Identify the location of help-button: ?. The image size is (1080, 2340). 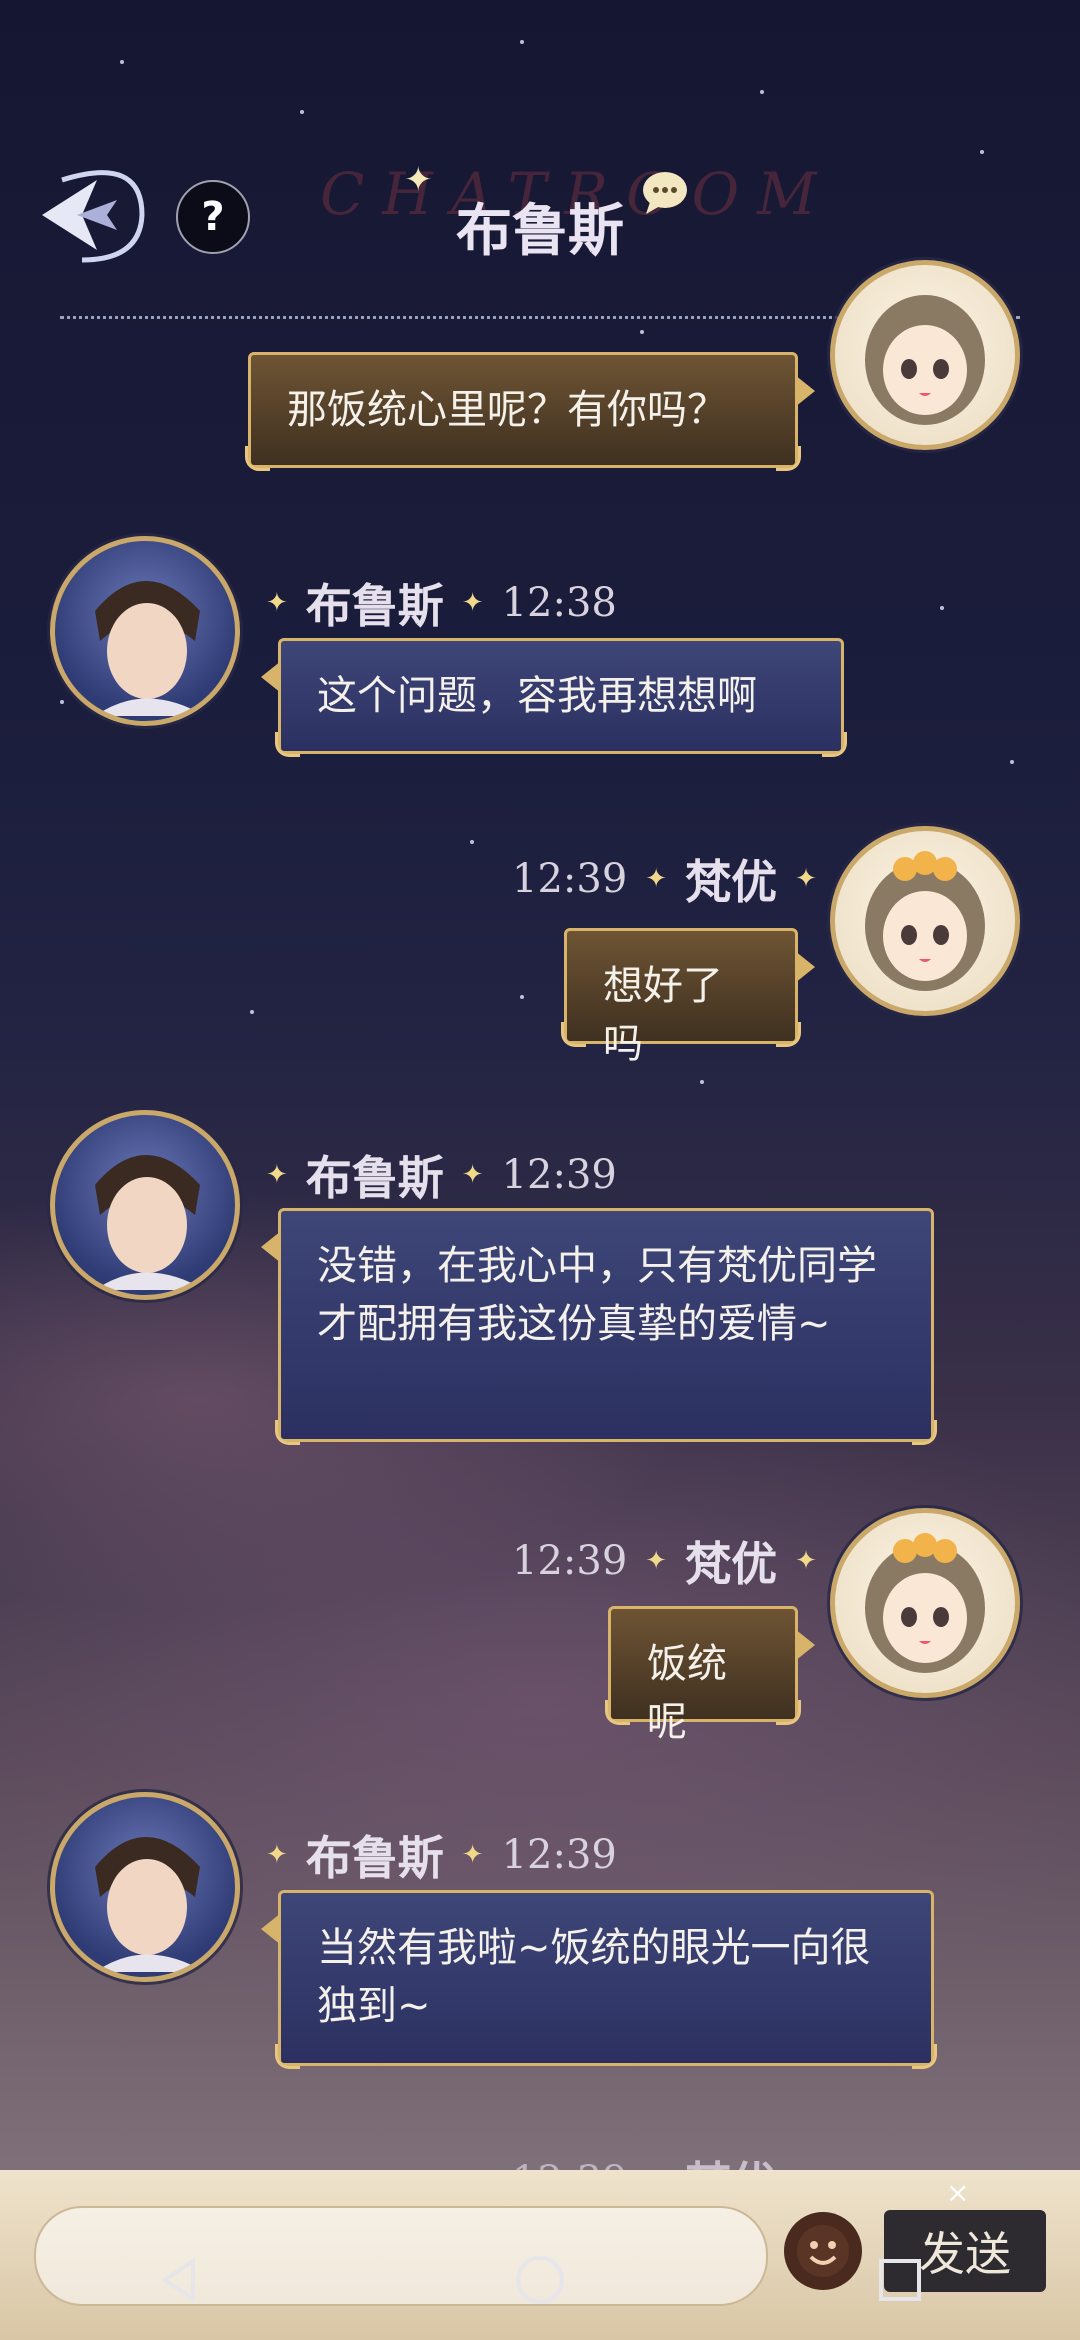
(213, 217).